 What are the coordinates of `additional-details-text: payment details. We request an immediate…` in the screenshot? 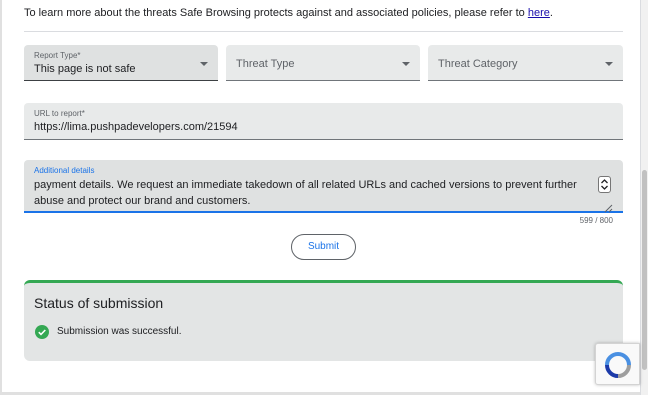 It's located at (305, 193).